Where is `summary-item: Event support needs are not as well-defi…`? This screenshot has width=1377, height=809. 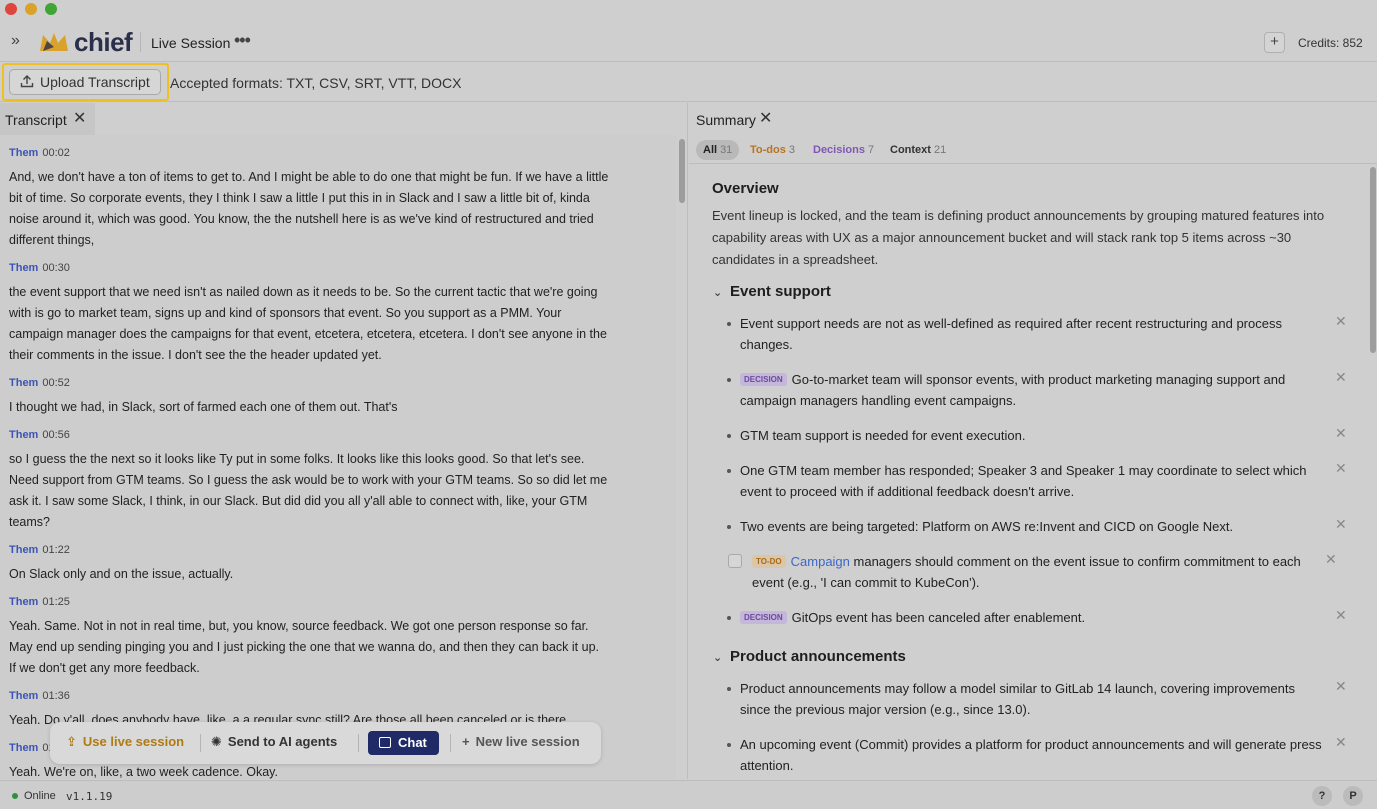 summary-item: Event support needs are not as well-defi… is located at coordinates (1037, 334).